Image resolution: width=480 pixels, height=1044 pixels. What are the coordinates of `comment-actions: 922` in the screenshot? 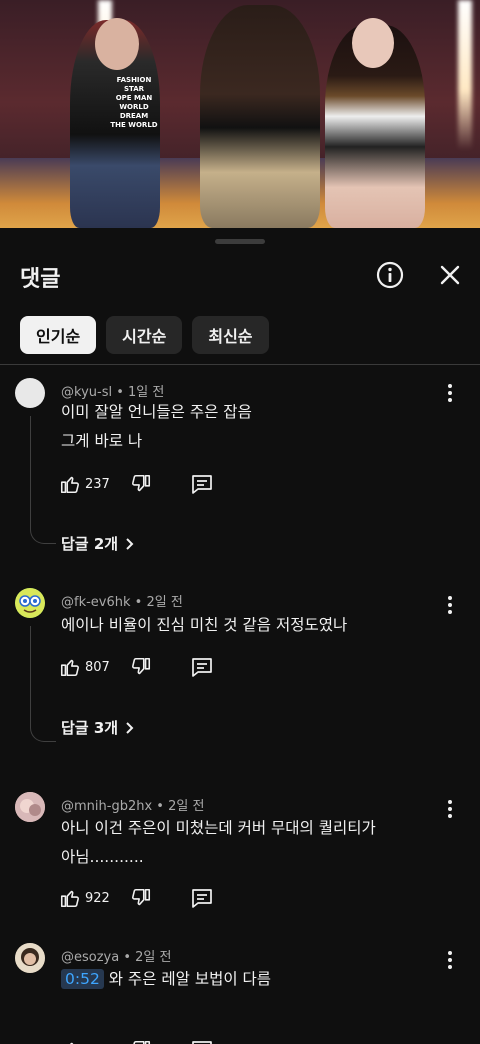 It's located at (136, 898).